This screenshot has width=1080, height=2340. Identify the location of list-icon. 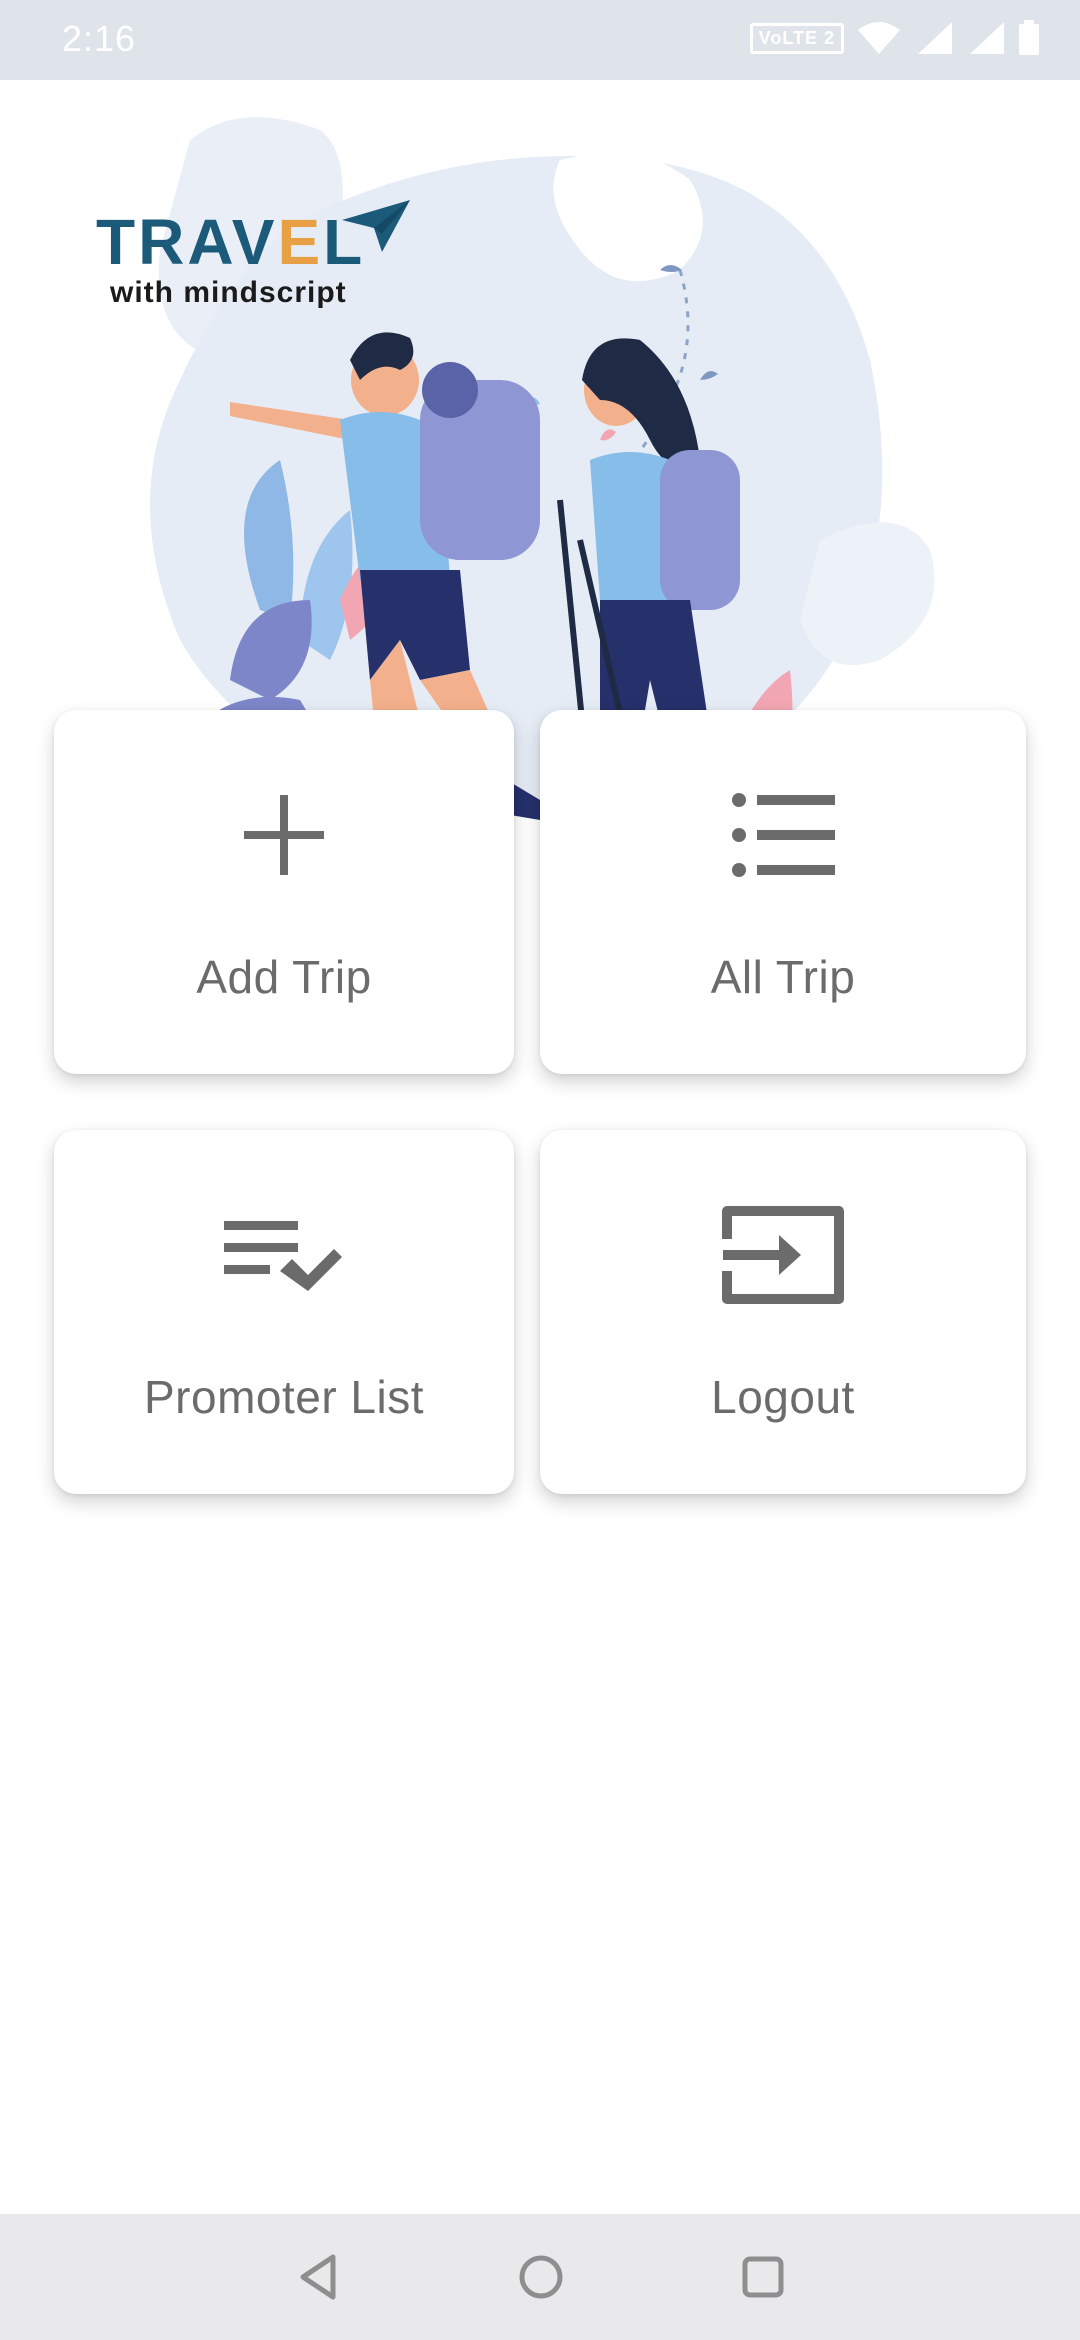
(783, 835).